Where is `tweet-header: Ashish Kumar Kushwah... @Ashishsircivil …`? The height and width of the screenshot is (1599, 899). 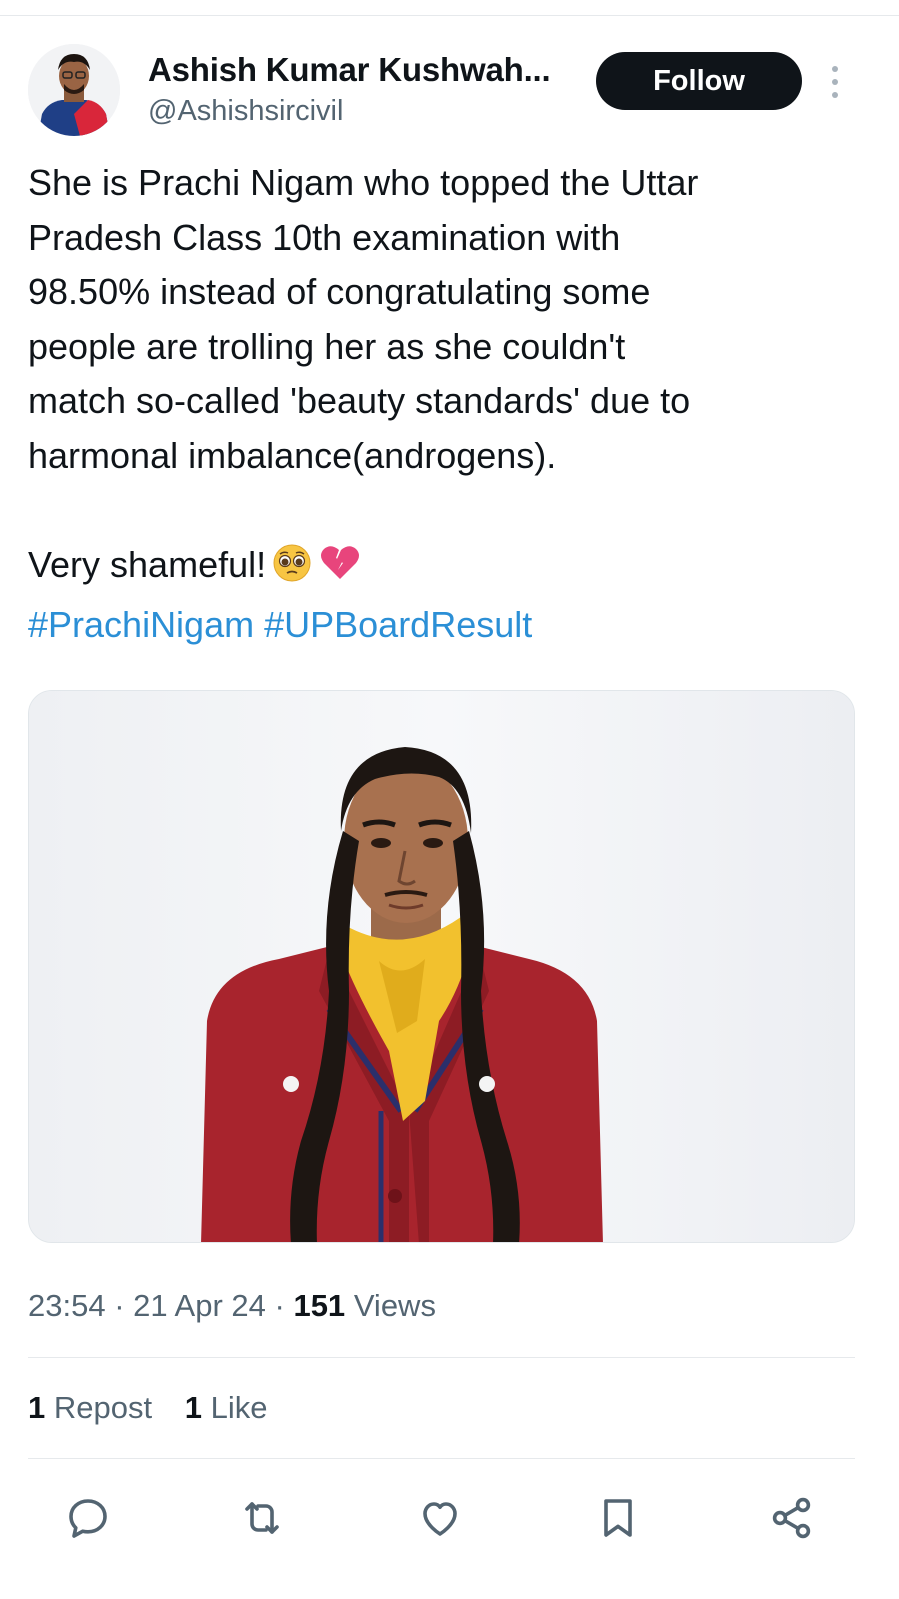
tweet-header: Ashish Kumar Kushwah... @Ashishsircivil … is located at coordinates (449, 92).